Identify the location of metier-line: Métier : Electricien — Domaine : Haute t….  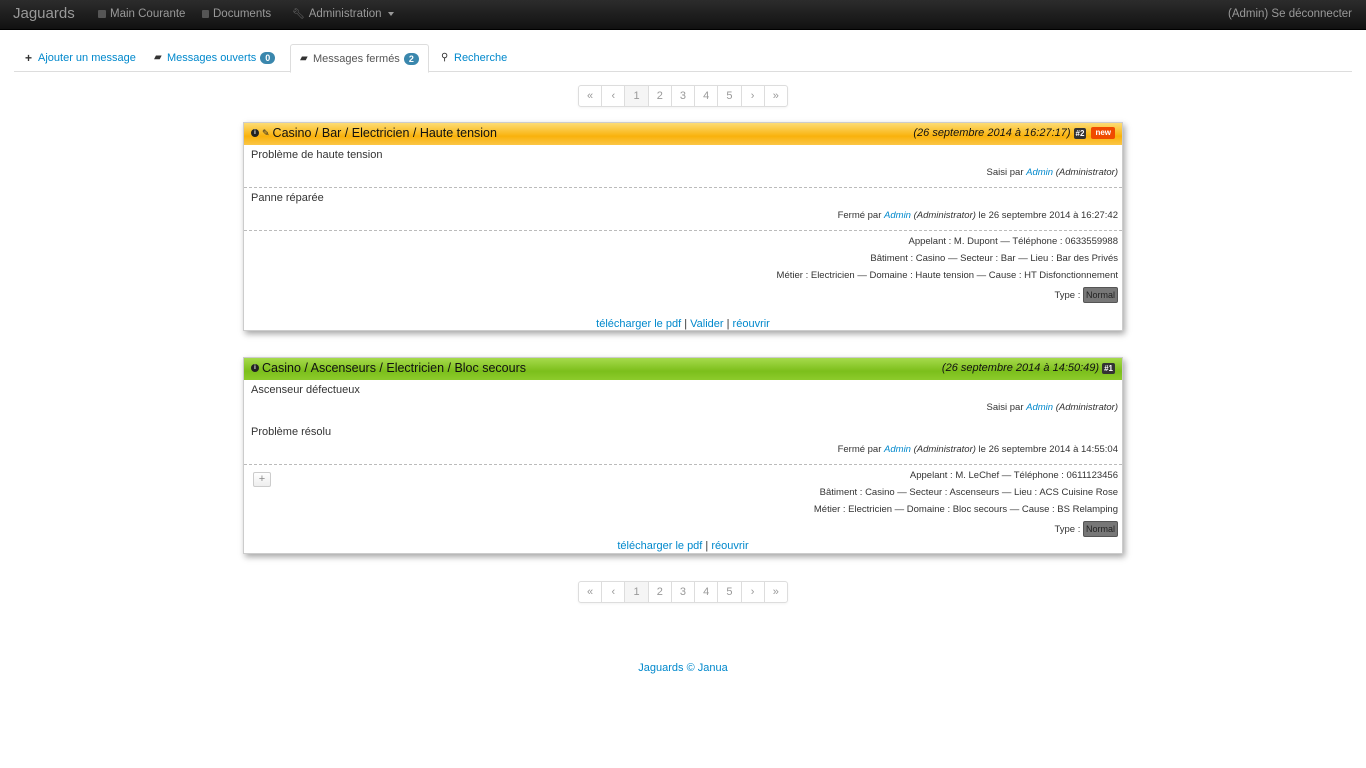
(947, 275).